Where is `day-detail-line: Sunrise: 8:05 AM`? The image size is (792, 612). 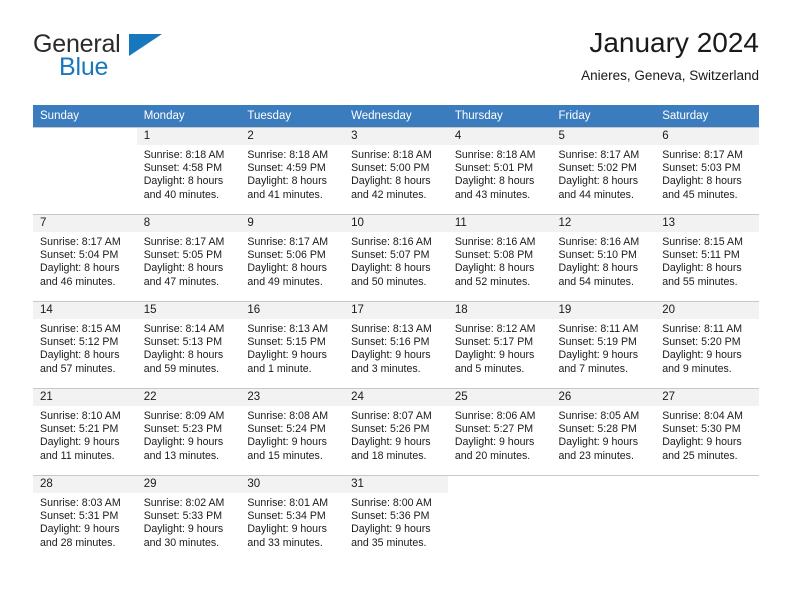
day-detail-line: Sunrise: 8:05 AM is located at coordinates (599, 416).